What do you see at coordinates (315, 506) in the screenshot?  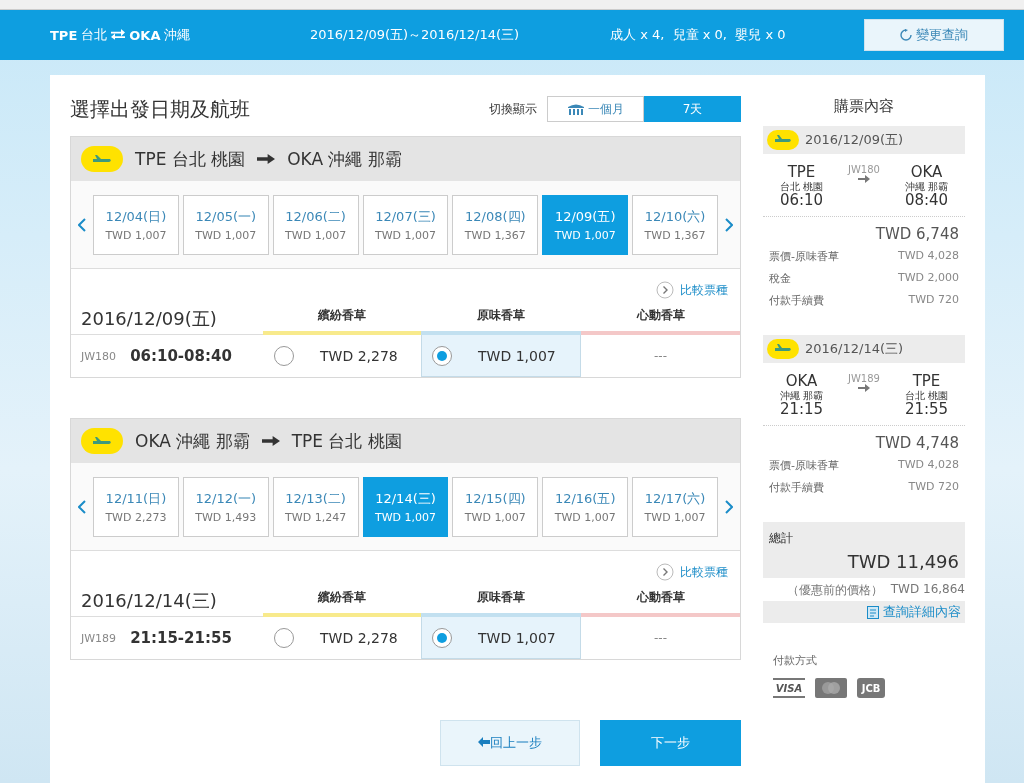 I see `date-option: 12/13(二) TWD 1,247` at bounding box center [315, 506].